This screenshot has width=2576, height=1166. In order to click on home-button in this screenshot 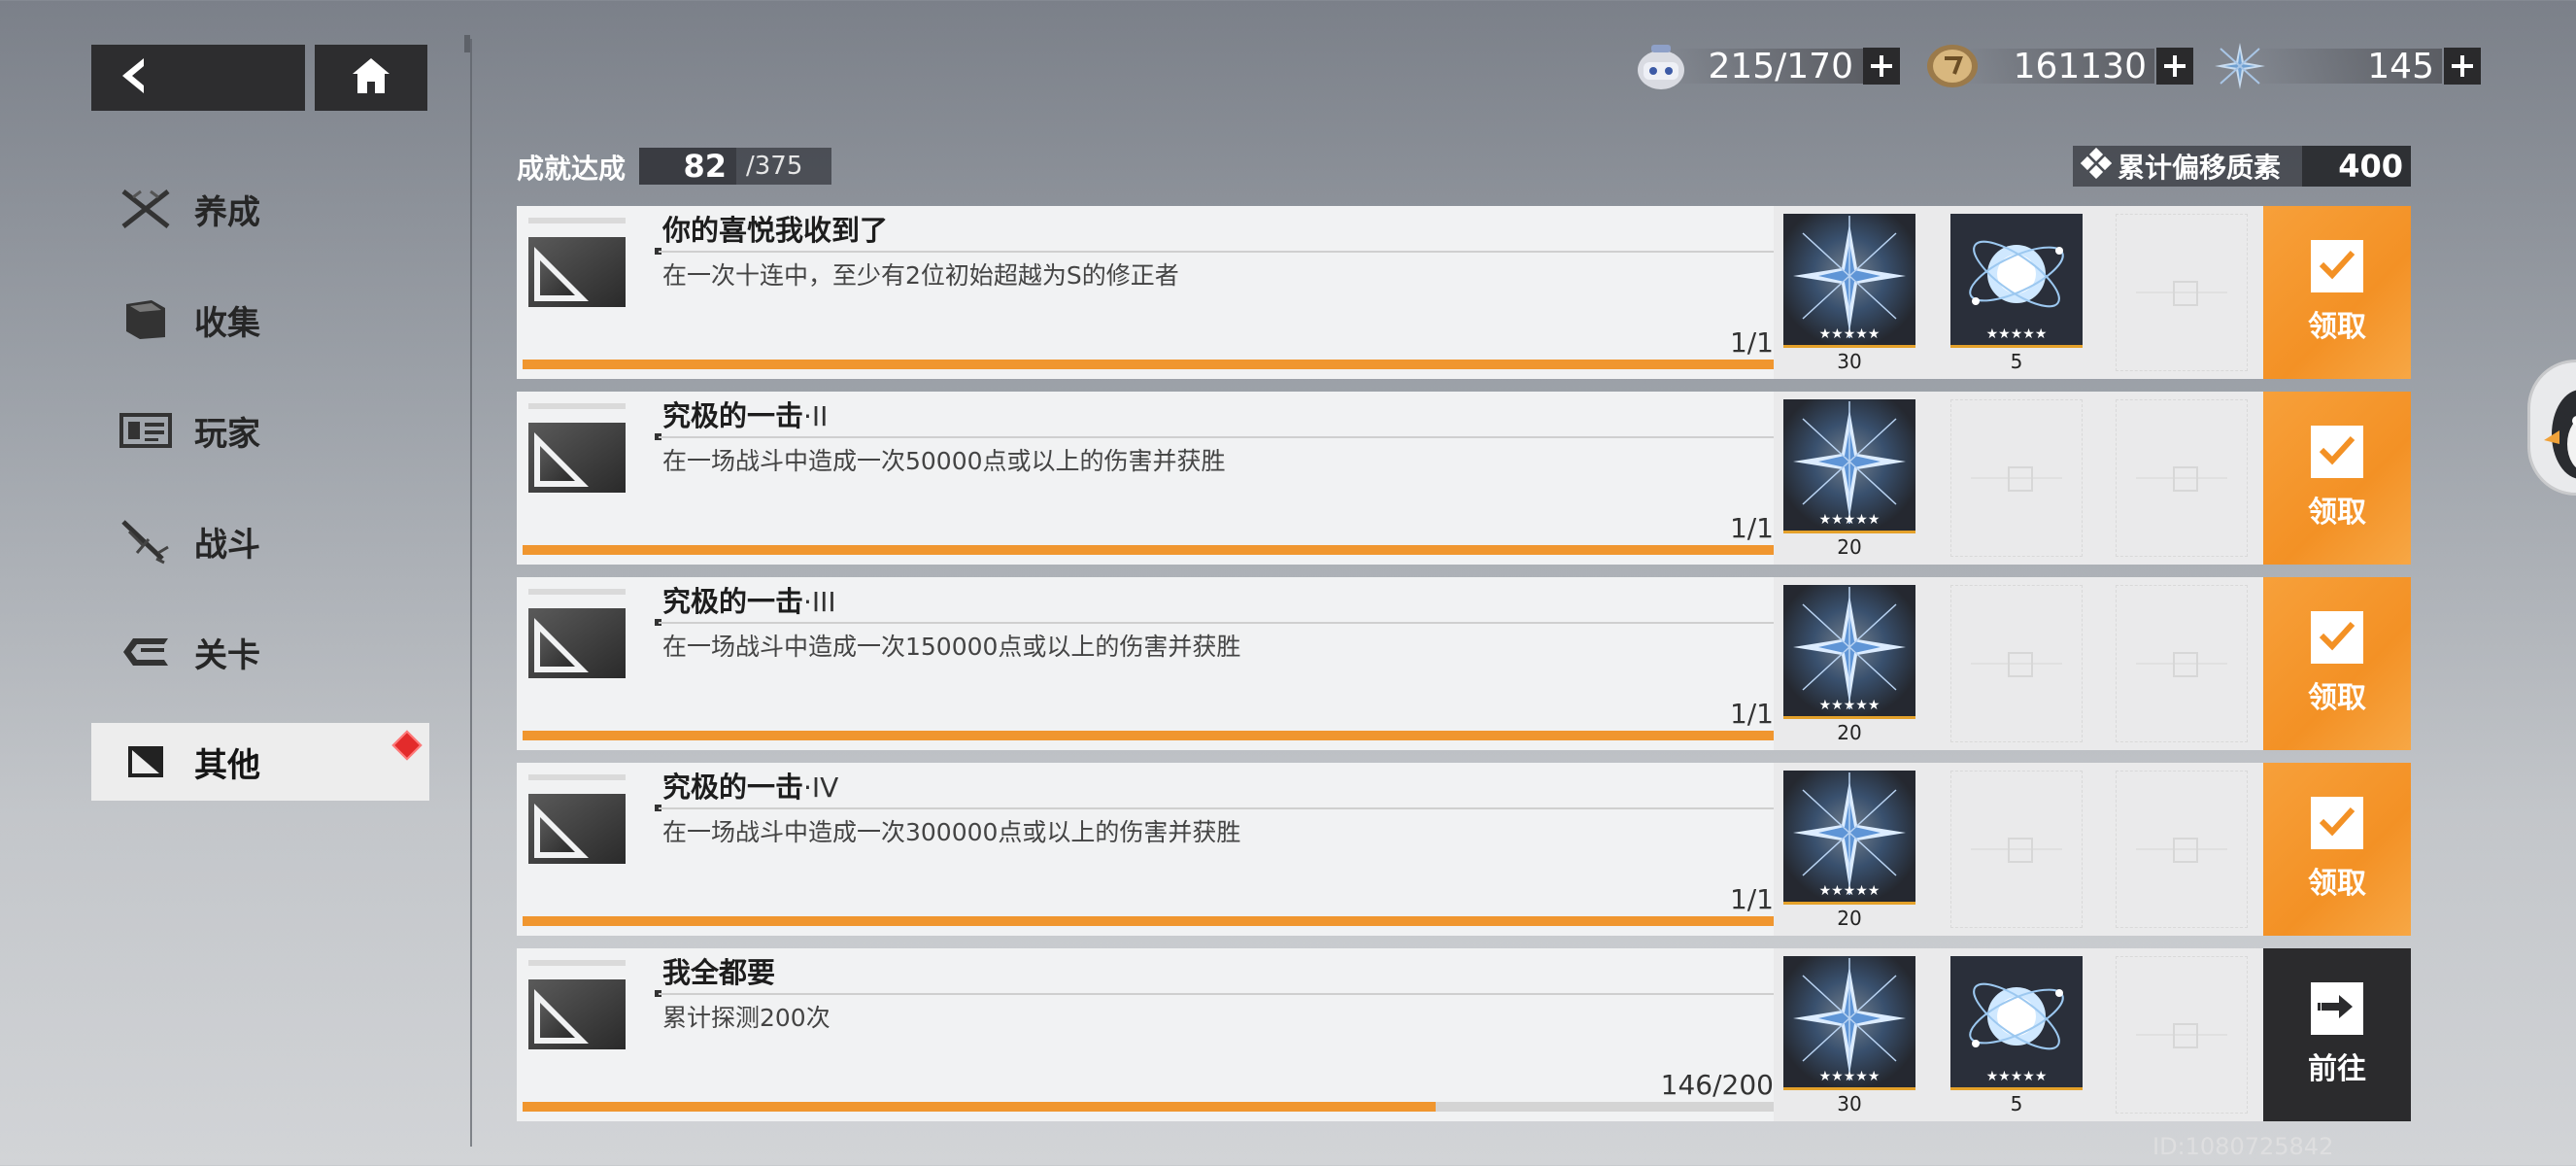, I will do `click(371, 78)`.